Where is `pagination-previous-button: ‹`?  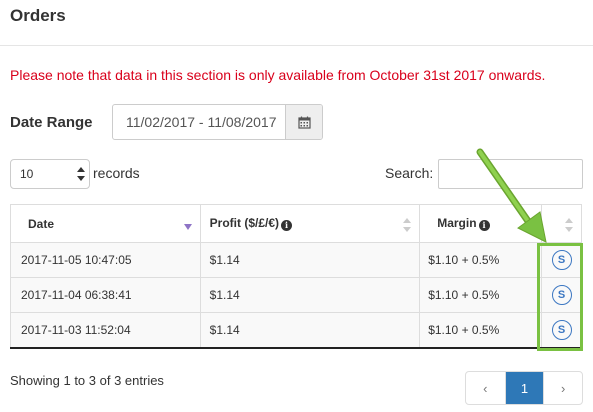
pagination-previous-button: ‹ is located at coordinates (485, 388).